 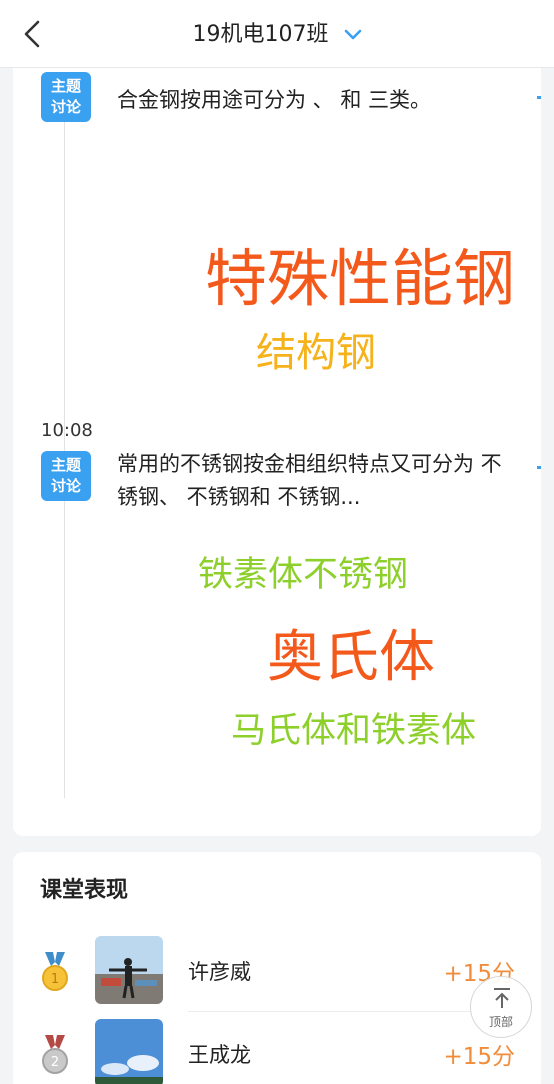 What do you see at coordinates (500, 1022) in the screenshot?
I see `back-to-top-label: 顶部` at bounding box center [500, 1022].